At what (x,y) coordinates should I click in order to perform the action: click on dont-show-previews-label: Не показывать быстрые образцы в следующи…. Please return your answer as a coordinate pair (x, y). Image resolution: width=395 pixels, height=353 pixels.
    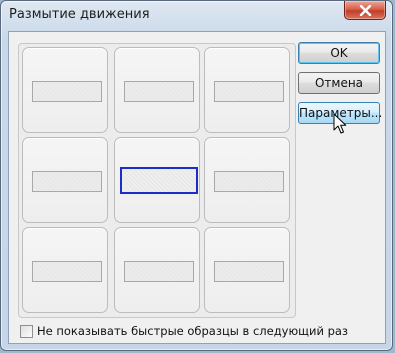
    Looking at the image, I should click on (192, 331).